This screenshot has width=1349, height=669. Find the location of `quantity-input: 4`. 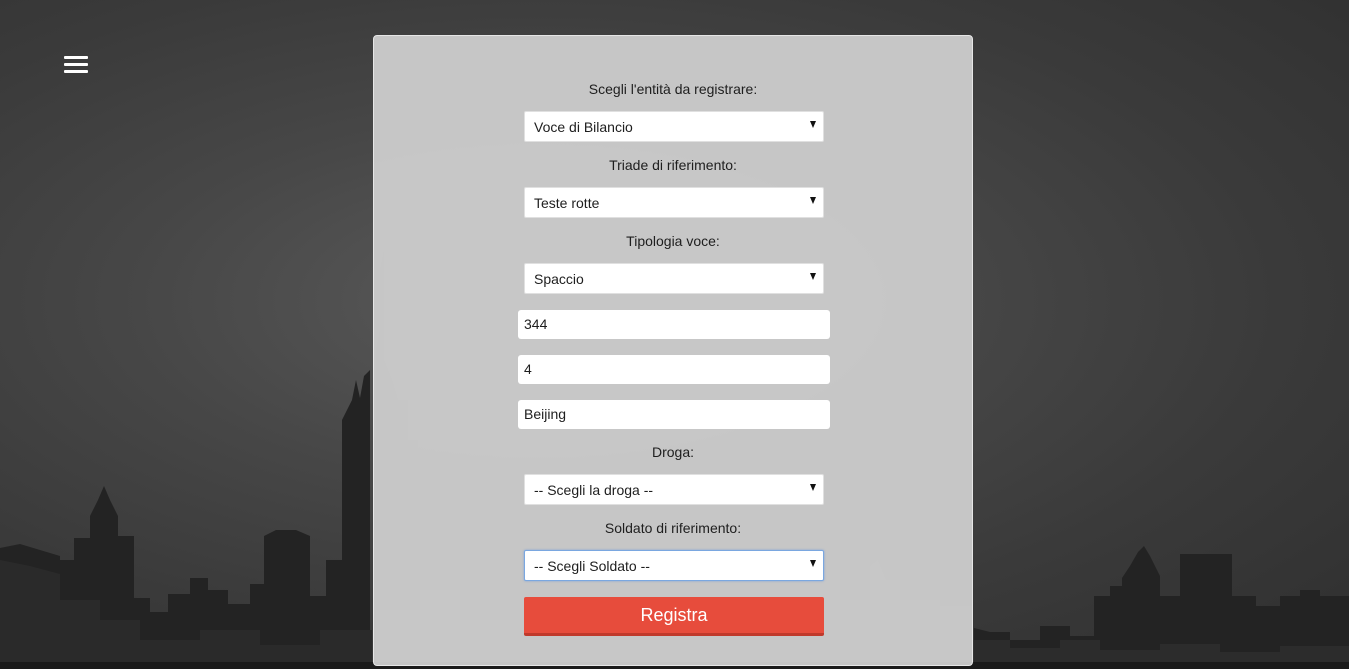

quantity-input: 4 is located at coordinates (674, 369).